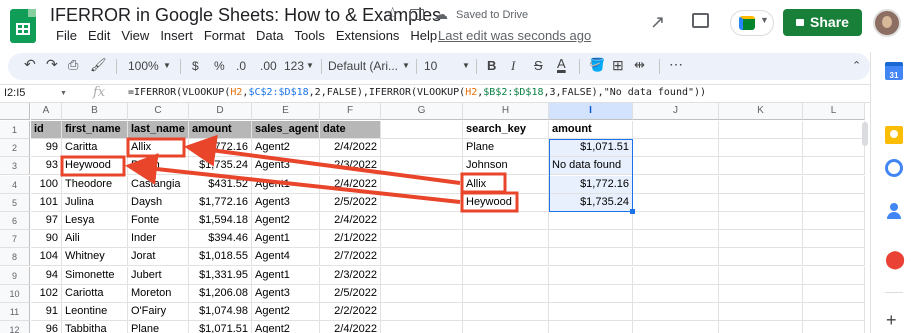 The image size is (916, 333). I want to click on row-header-4: 4, so click(15, 184).